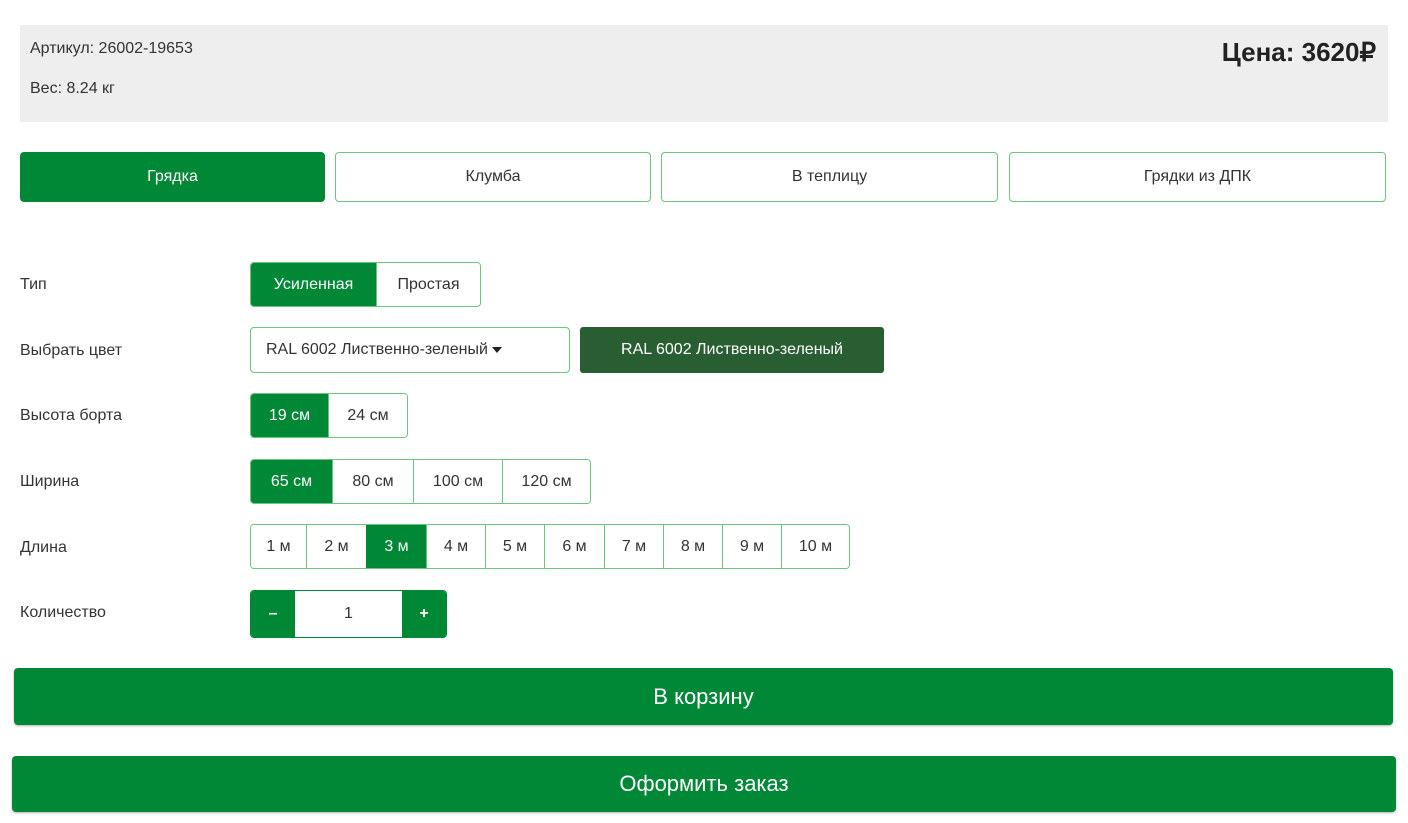 Image resolution: width=1408 pixels, height=823 pixels. I want to click on sku: Артикул: 26002-19653, so click(111, 48).